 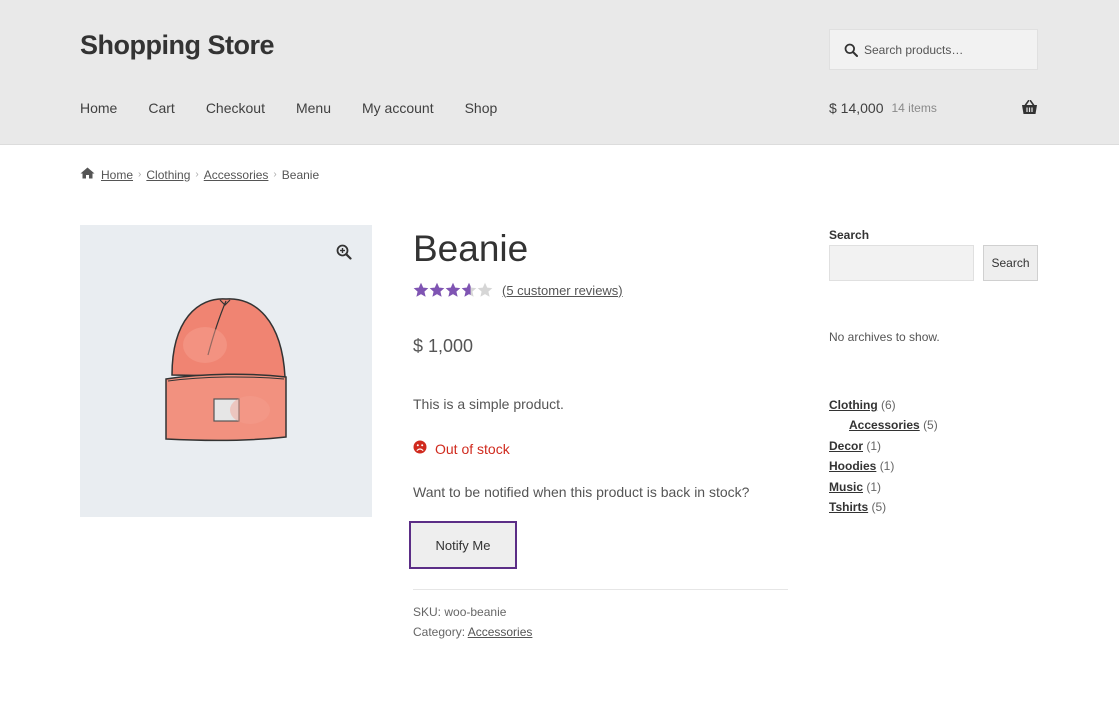 What do you see at coordinates (481, 108) in the screenshot?
I see `nav-shop: Shop` at bounding box center [481, 108].